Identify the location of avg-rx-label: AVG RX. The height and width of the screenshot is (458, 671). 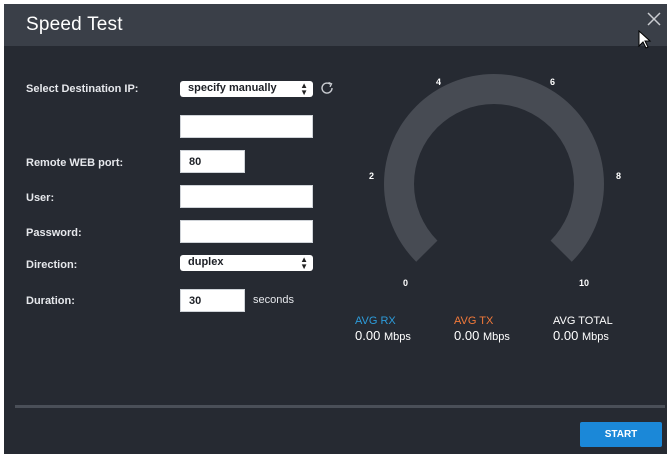
(375, 321).